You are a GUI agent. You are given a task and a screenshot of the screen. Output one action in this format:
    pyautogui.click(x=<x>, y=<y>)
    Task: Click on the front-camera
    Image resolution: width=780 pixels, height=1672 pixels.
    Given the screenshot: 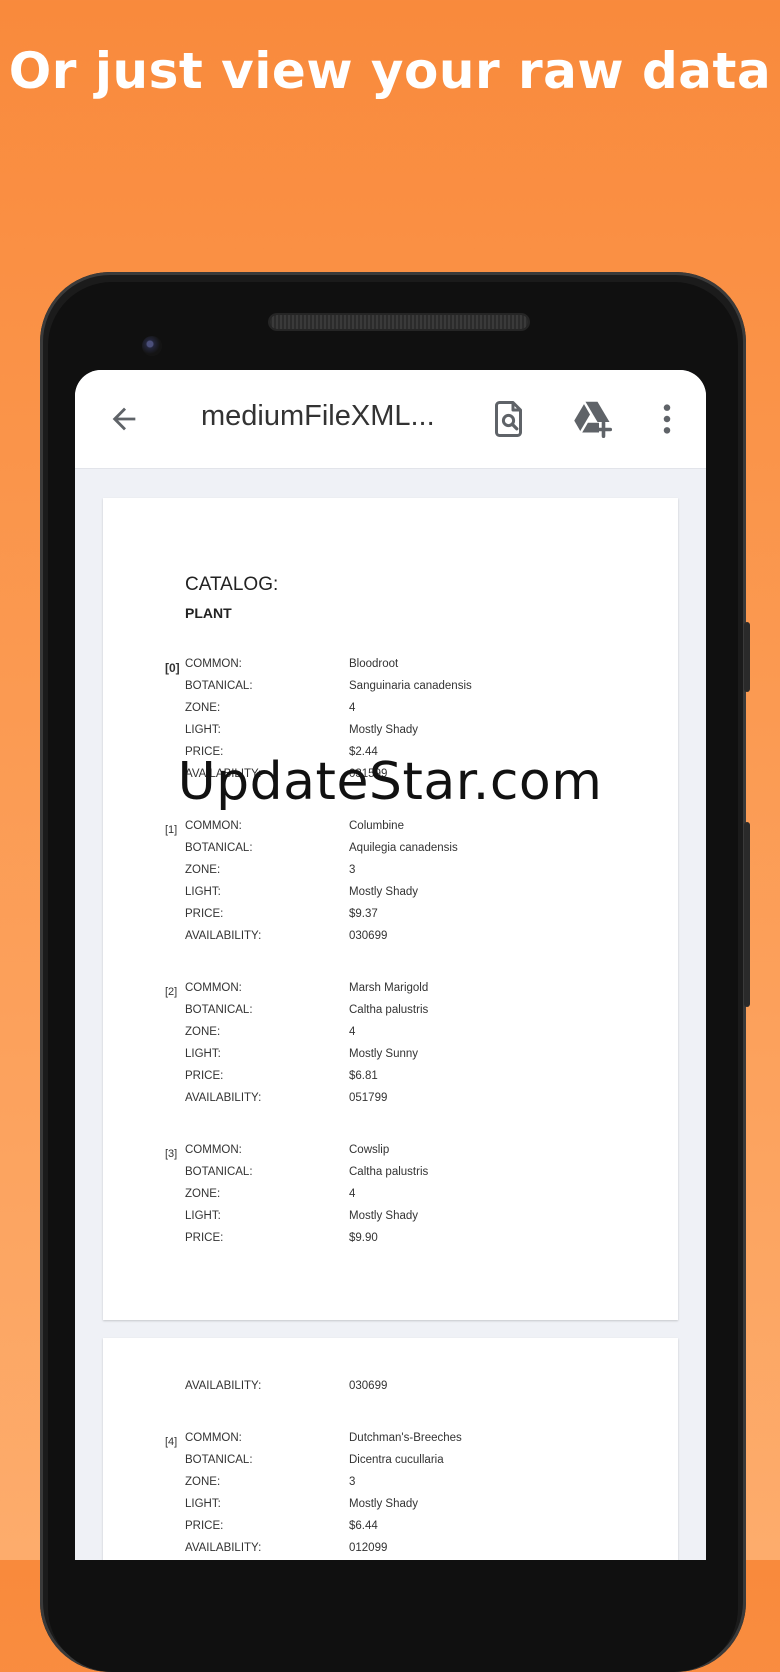 What is the action you would take?
    pyautogui.click(x=152, y=346)
    